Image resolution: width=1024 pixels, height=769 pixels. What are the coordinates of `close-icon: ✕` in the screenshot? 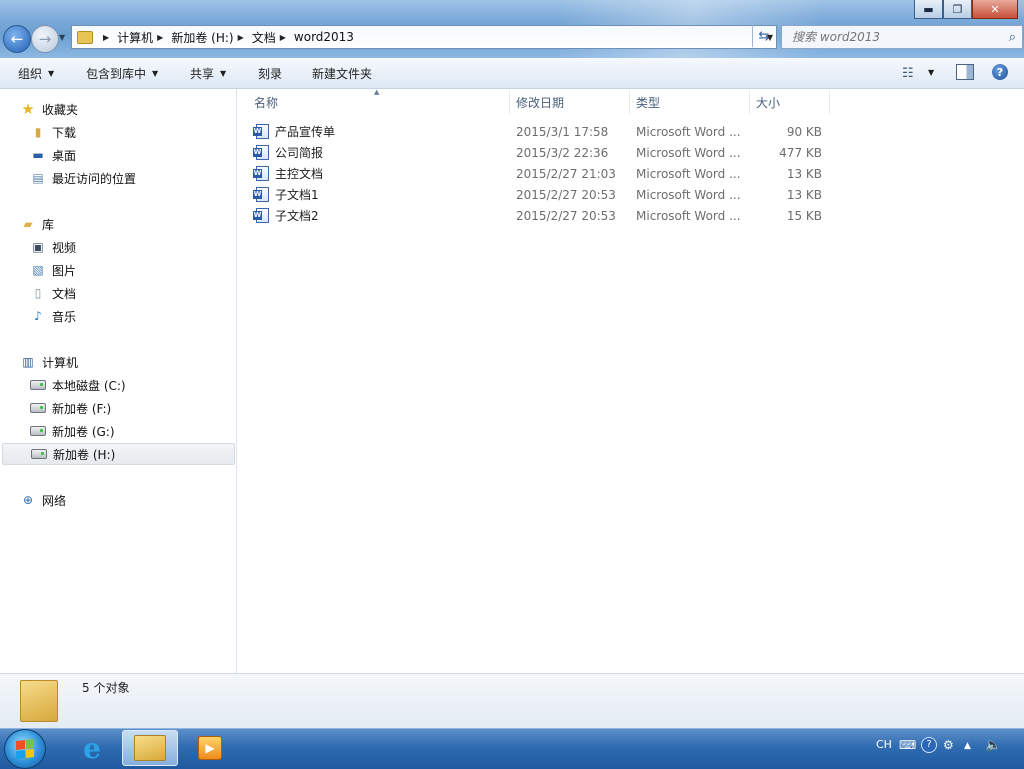 It's located at (995, 9).